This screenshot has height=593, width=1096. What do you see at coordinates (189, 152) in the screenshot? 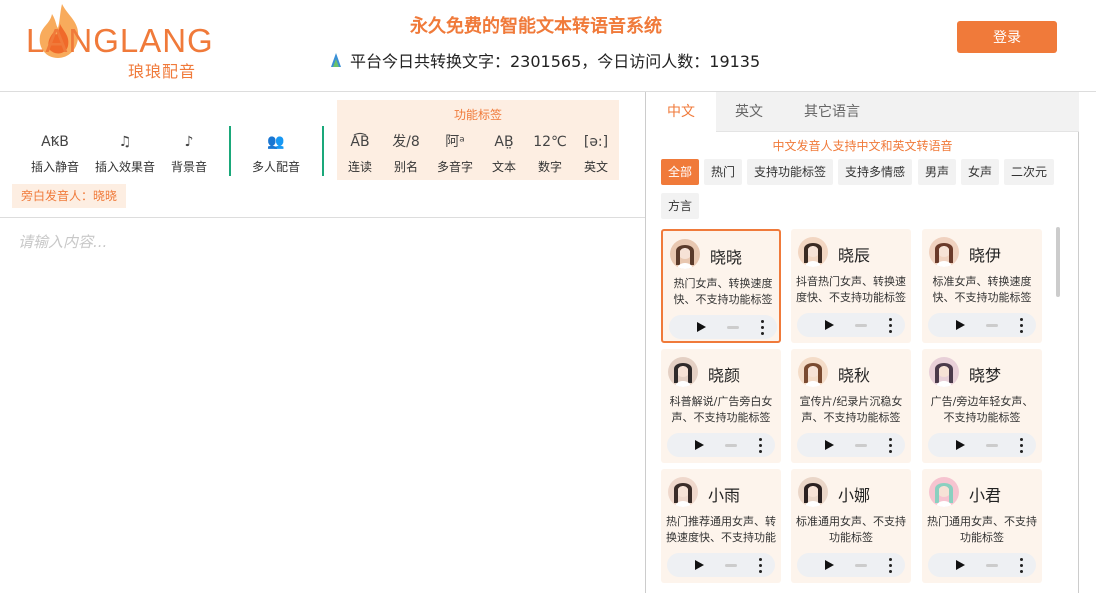
I see `background-music-tool: ♪ 背景音` at bounding box center [189, 152].